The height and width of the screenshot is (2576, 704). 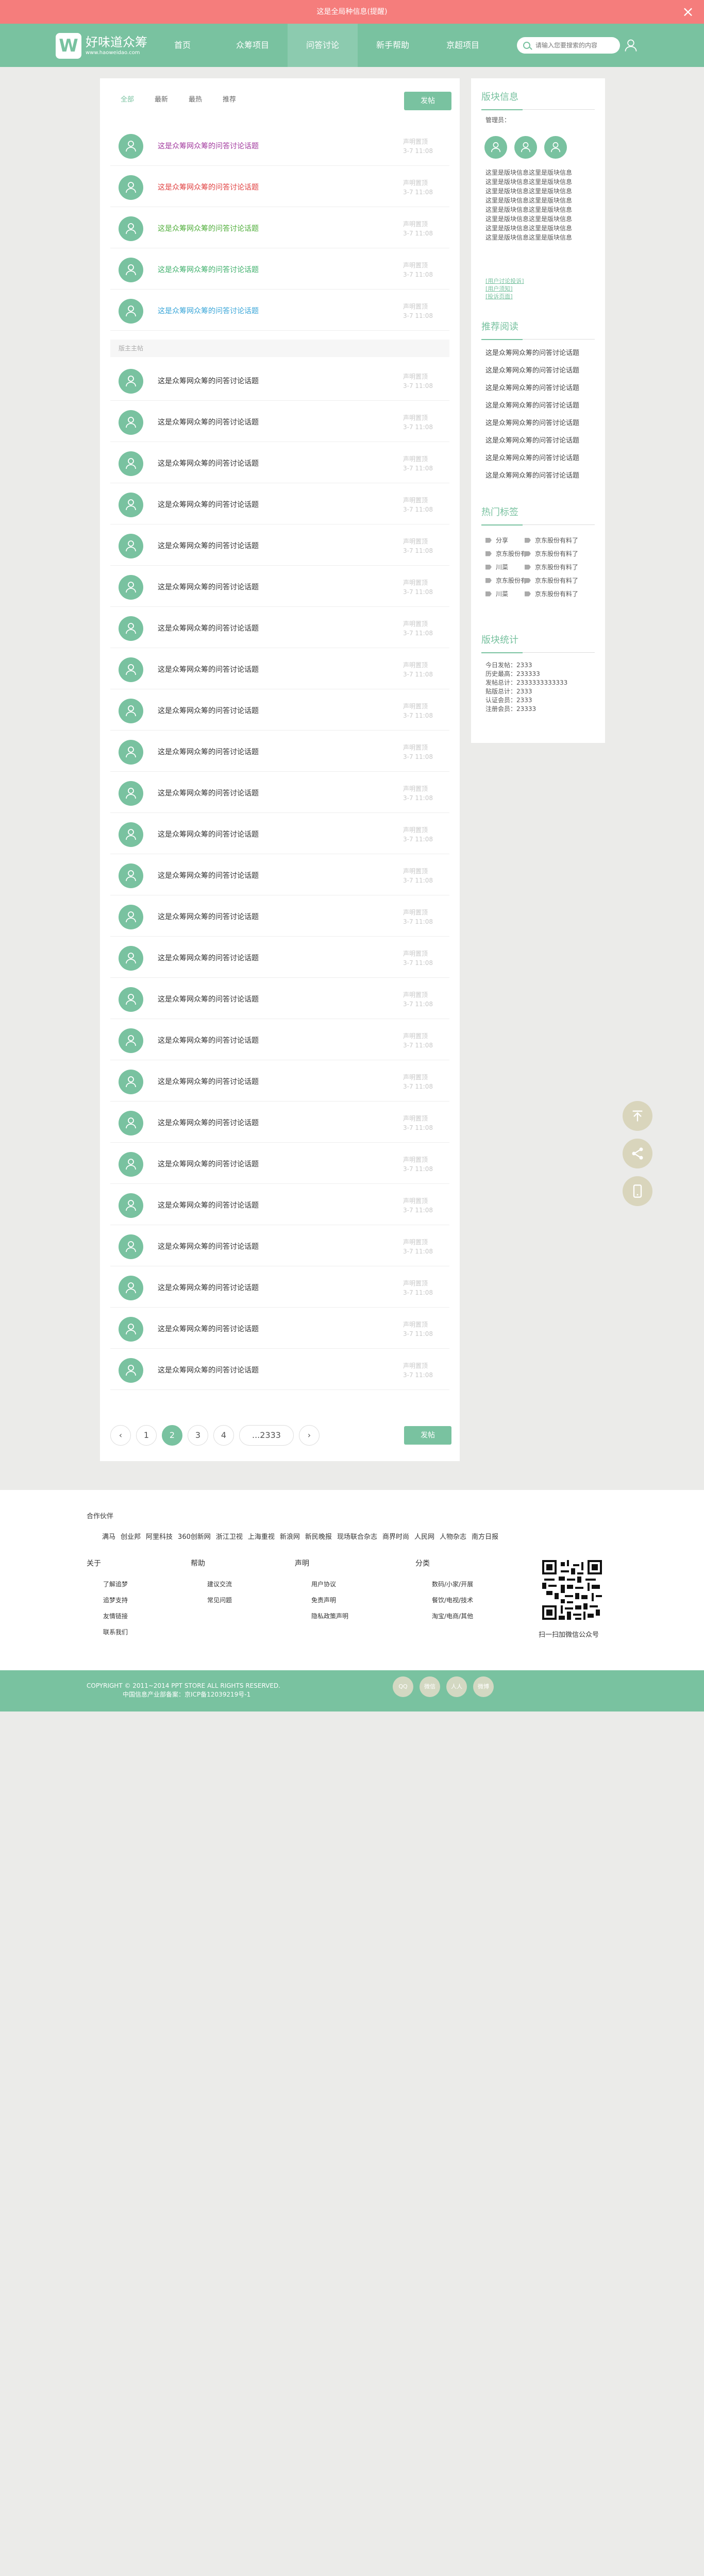 I want to click on partner-link: 南方日报, so click(x=485, y=1536).